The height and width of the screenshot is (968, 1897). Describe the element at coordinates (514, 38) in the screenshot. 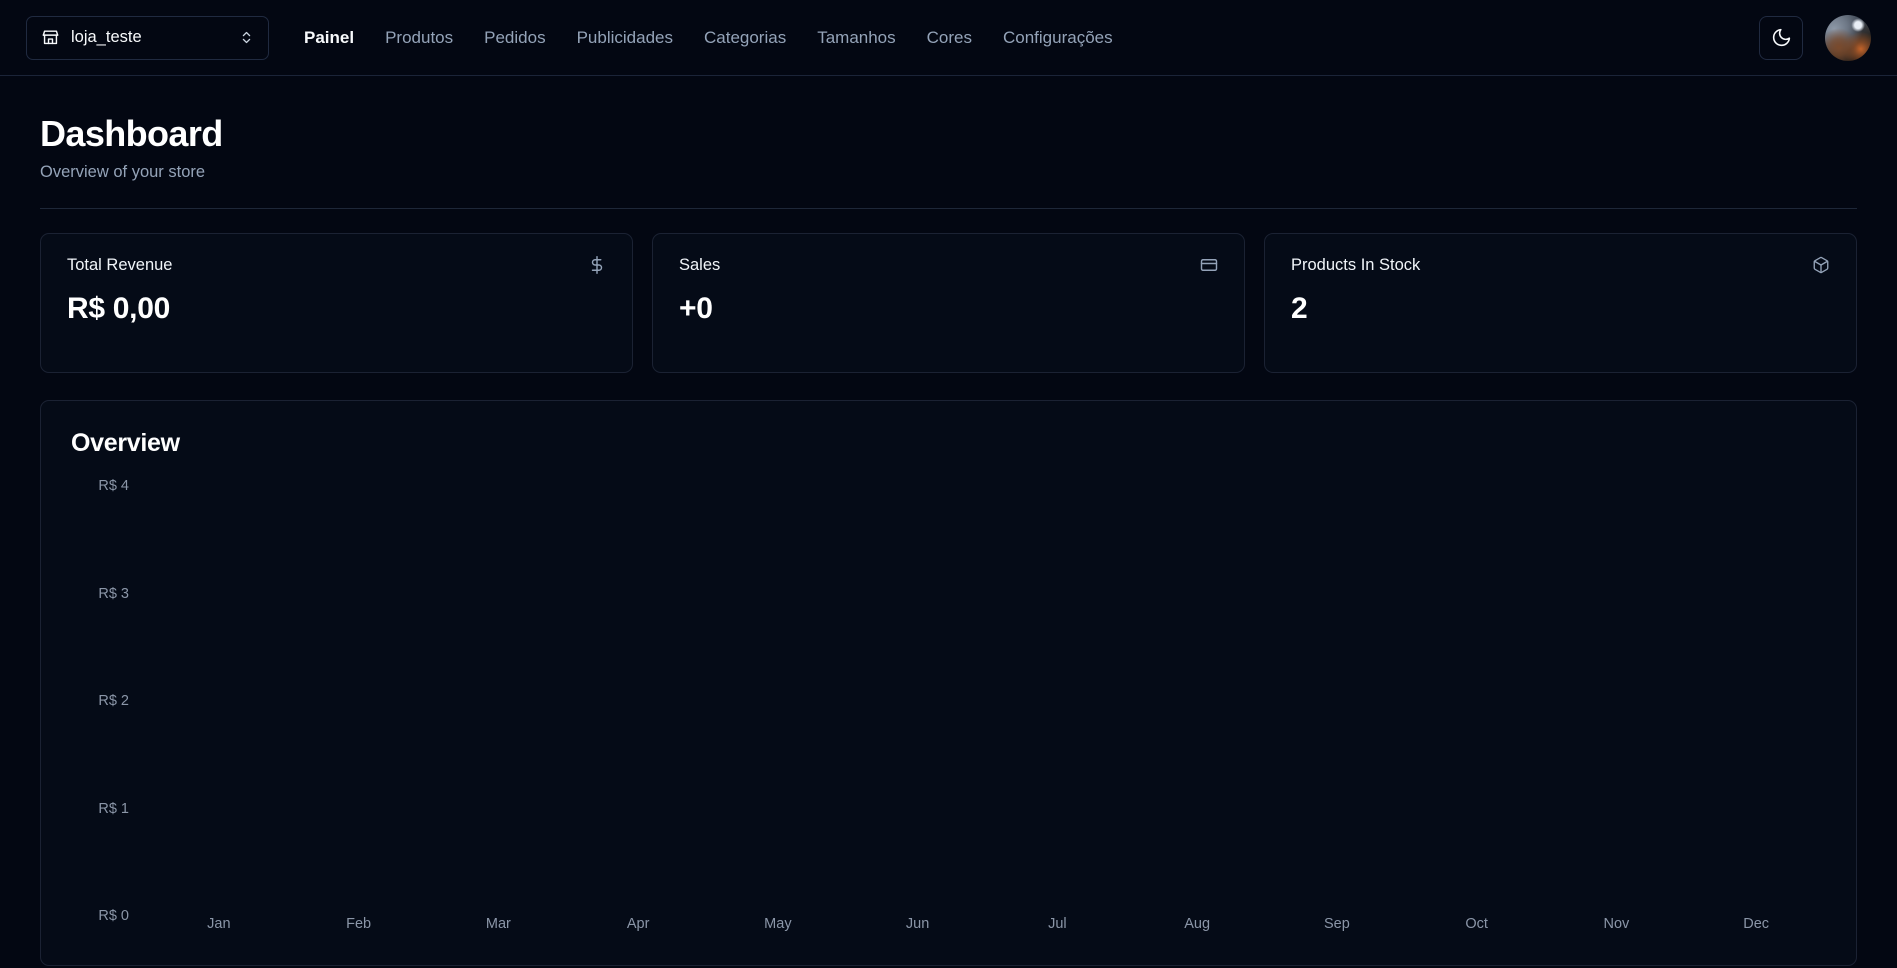

I see `nav-item-pedidos: Pedidos` at that location.